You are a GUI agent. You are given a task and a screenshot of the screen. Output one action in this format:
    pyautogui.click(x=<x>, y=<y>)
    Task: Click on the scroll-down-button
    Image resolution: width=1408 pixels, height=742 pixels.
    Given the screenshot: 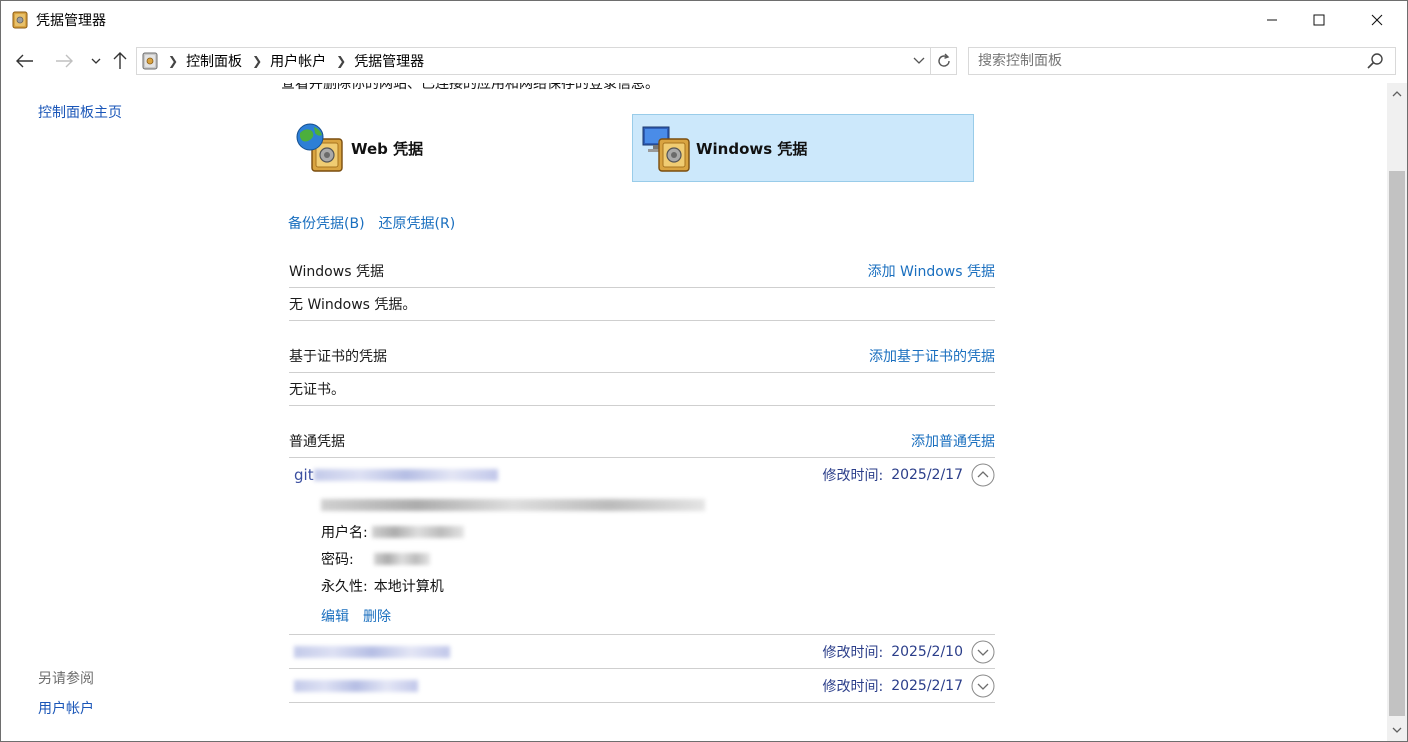 What is the action you would take?
    pyautogui.click(x=1397, y=730)
    